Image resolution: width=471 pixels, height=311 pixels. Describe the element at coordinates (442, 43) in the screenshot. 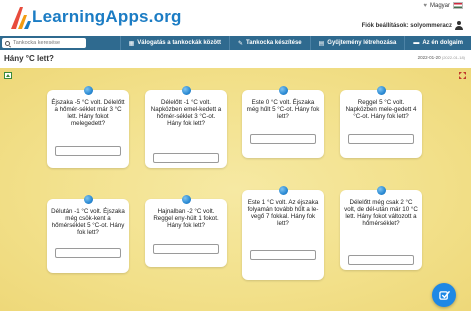

I see `nav-my-apps-label: Az én dolgaim` at that location.